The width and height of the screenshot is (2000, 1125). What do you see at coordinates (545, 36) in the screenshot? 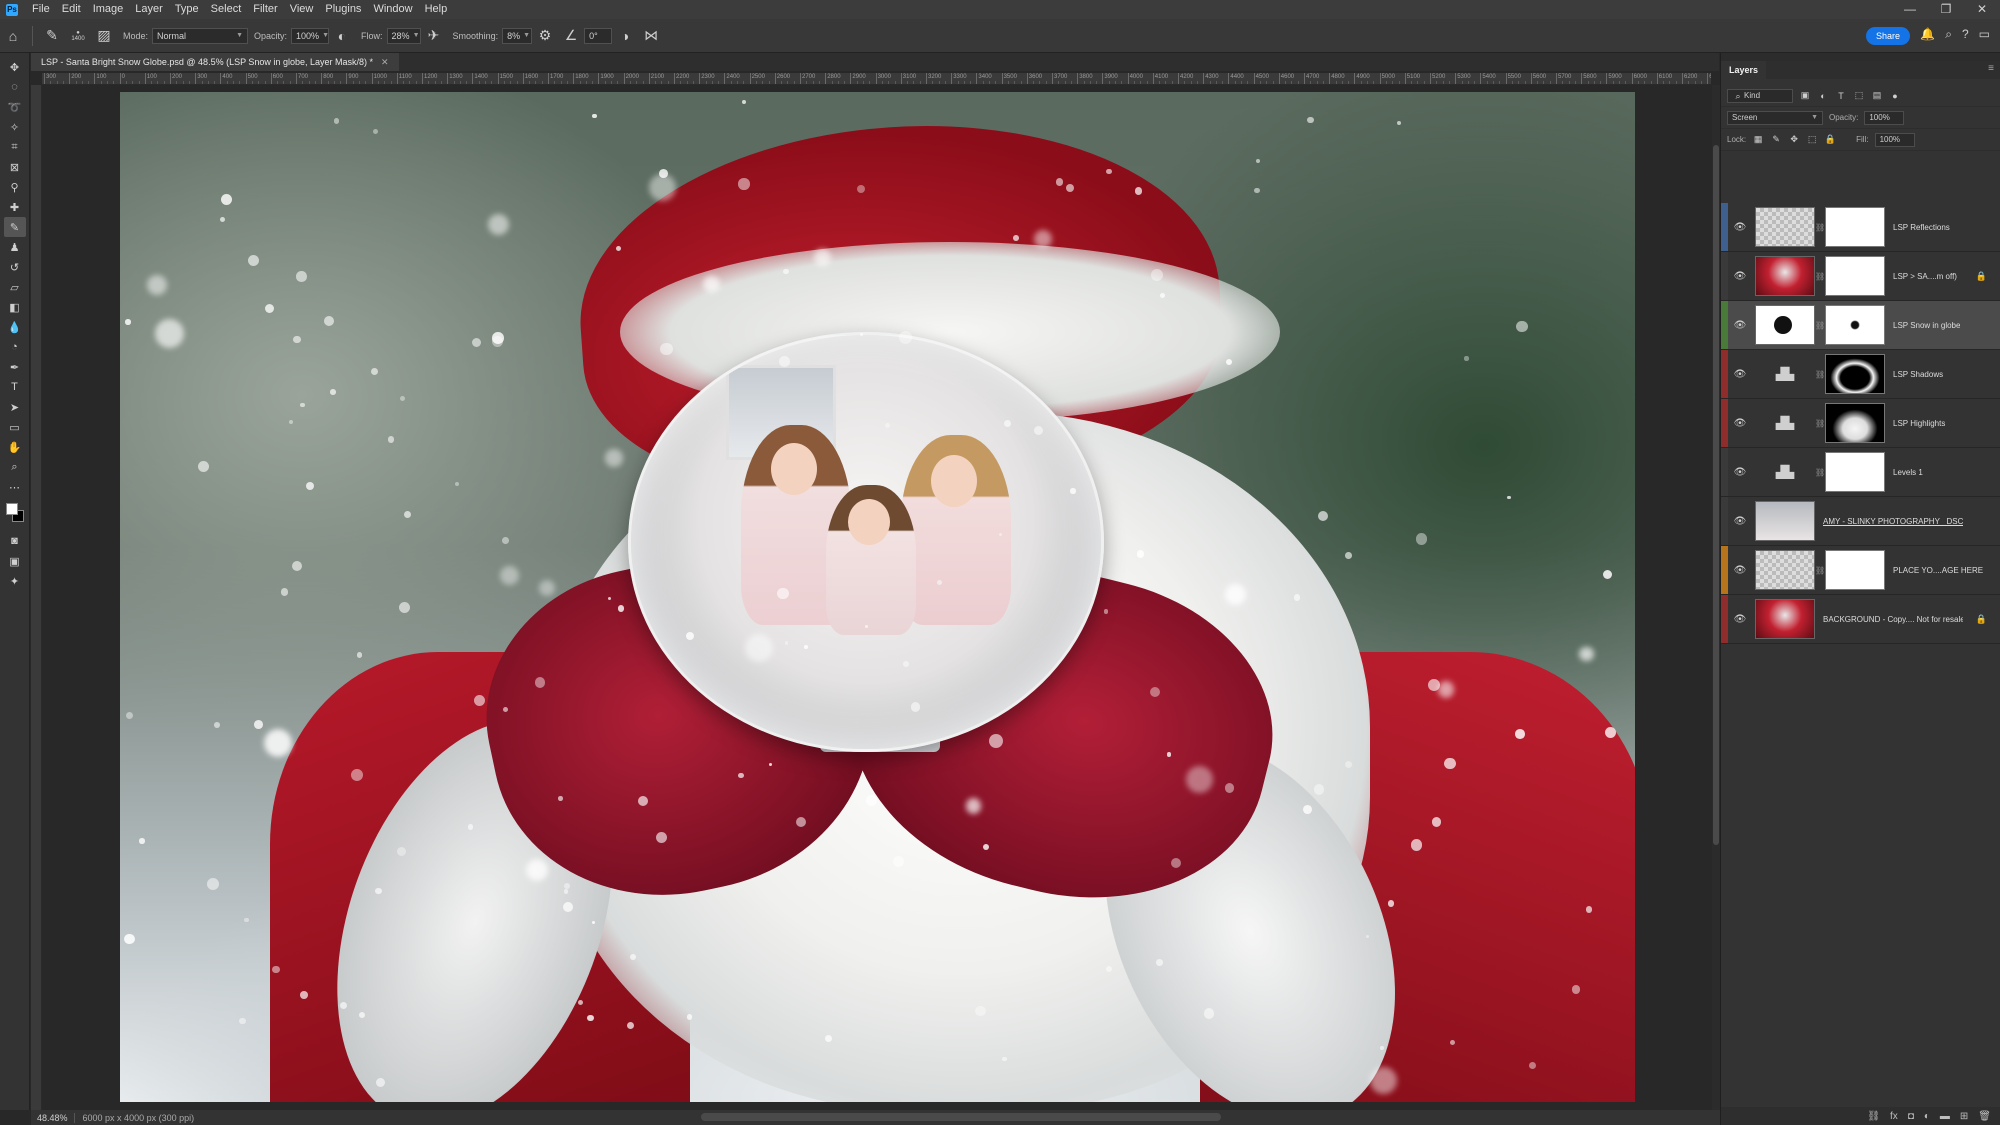
I see `gear-icon: ⚙` at bounding box center [545, 36].